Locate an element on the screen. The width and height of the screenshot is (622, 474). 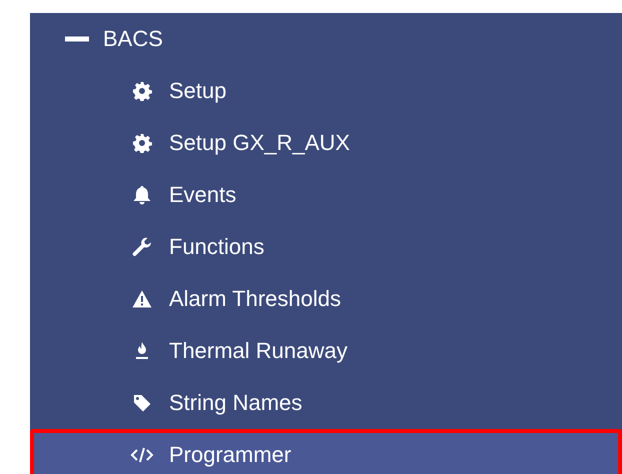
menu-item: Alarm Thresholds is located at coordinates (326, 299).